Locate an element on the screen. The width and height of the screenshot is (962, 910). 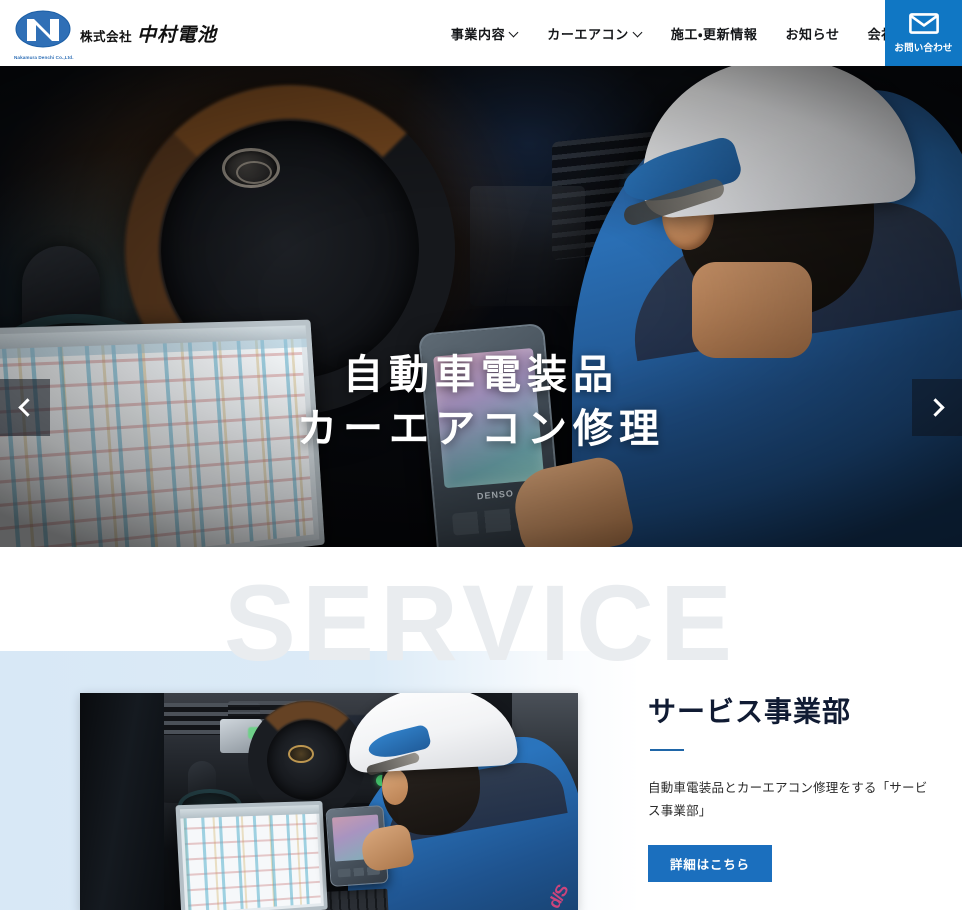
service-photo-laptop is located at coordinates (251, 855).